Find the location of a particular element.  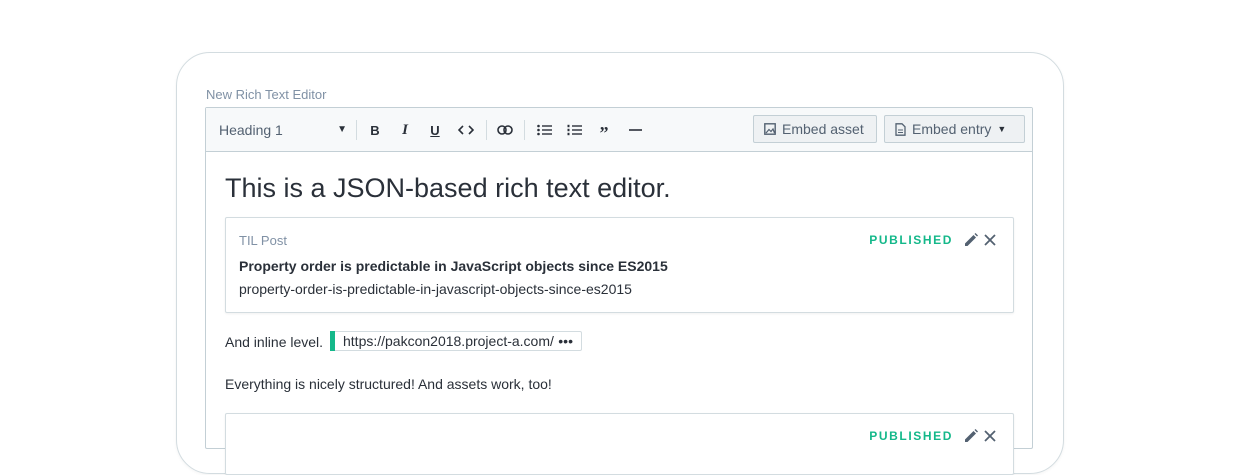

bold-icon: B is located at coordinates (375, 130).